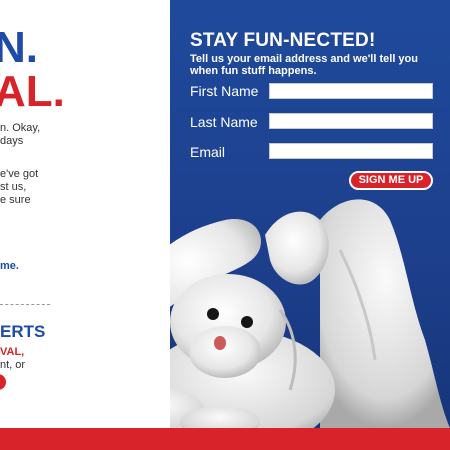  I want to click on alerts-button, so click(3, 382).